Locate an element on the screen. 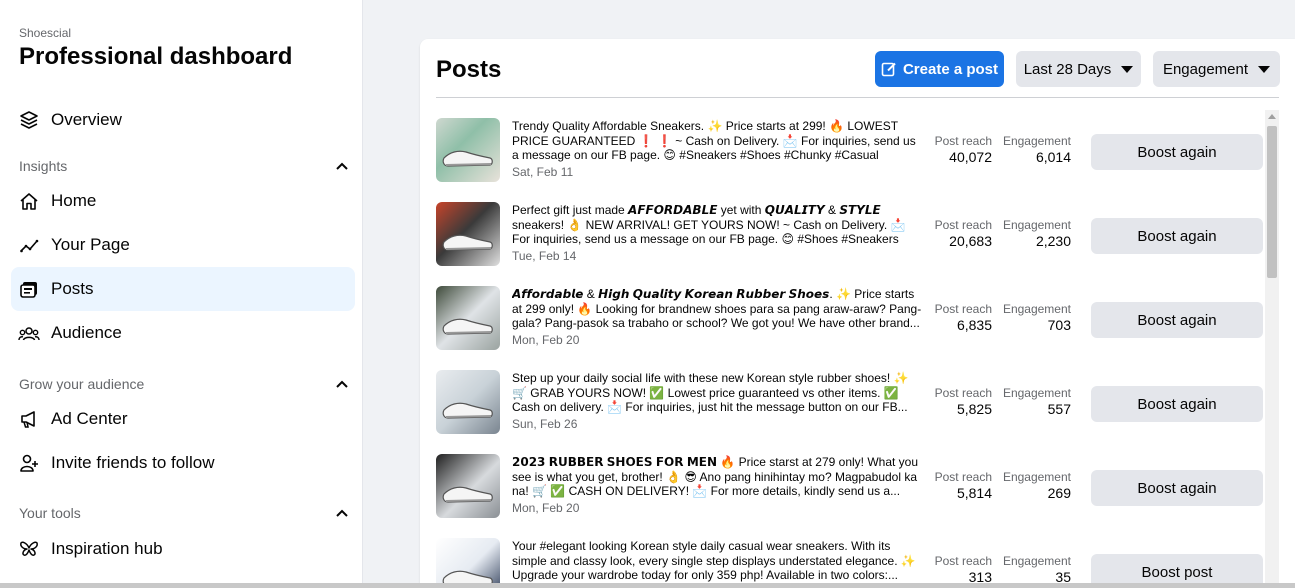  scroll-up-arrow-icon is located at coordinates (1272, 116).